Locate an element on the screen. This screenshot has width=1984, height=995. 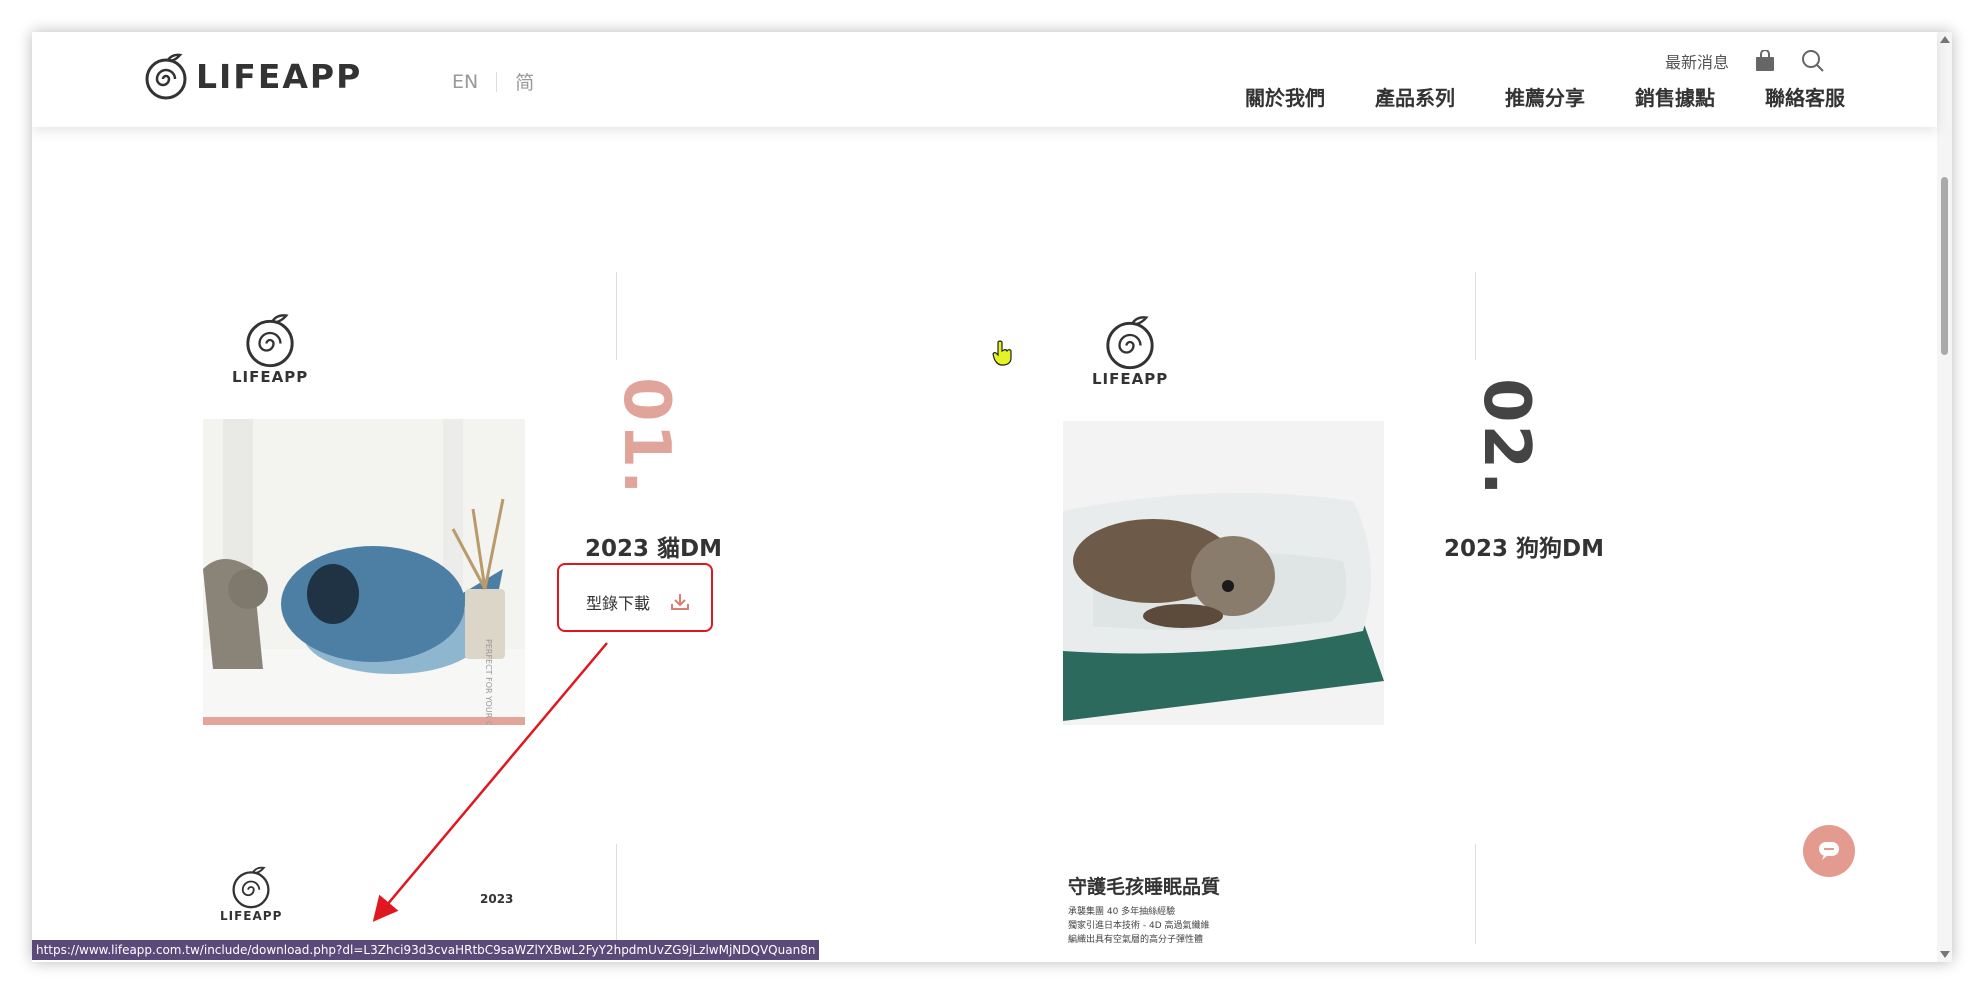
card4-line-3: 編織出具有空氣層的高分子彈性體 is located at coordinates (1136, 940).